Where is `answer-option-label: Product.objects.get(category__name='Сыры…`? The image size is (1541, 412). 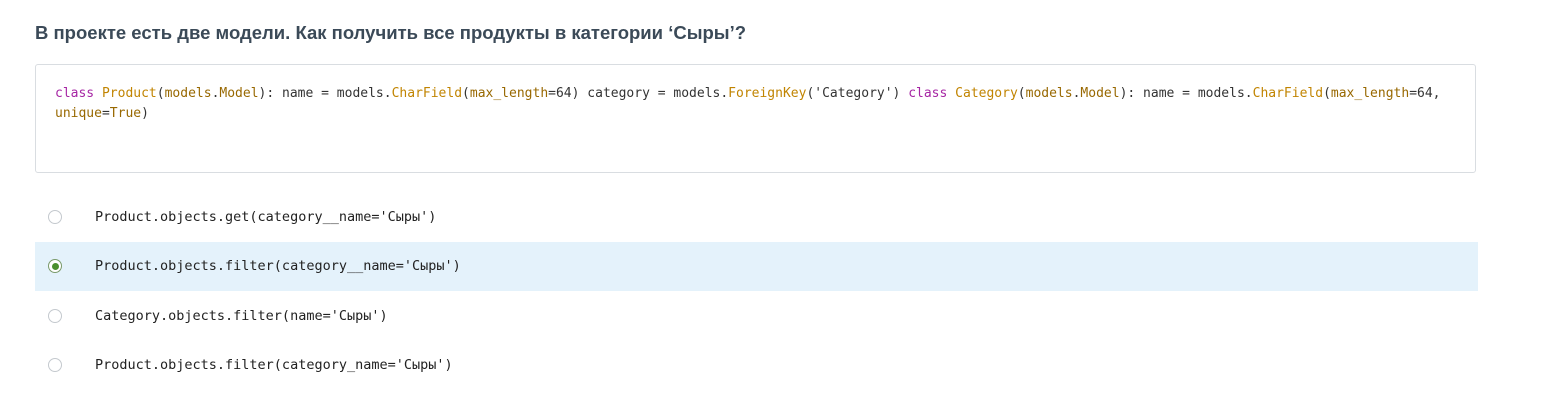
answer-option-label: Product.objects.get(category__name='Сыры… is located at coordinates (266, 216).